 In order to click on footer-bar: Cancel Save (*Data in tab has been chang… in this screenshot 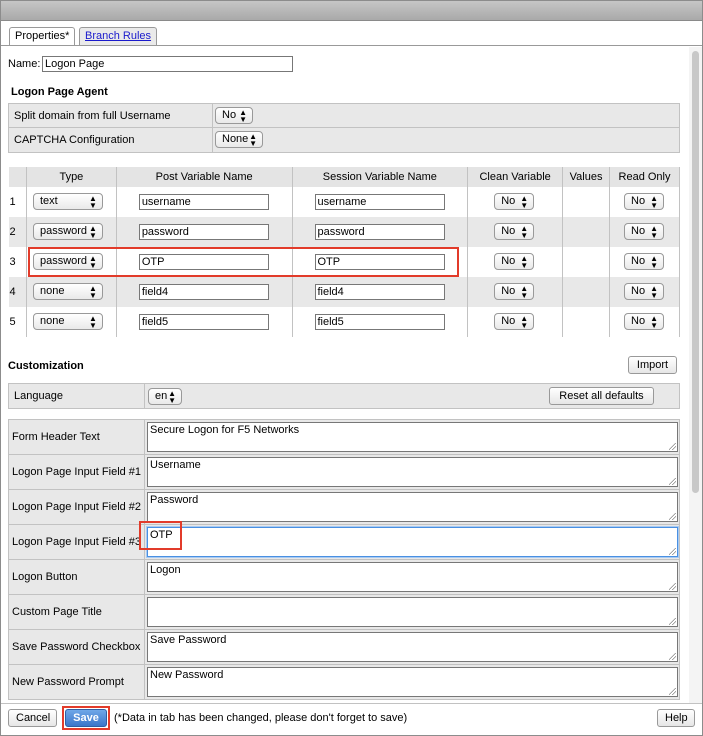, I will do `click(351, 719)`.